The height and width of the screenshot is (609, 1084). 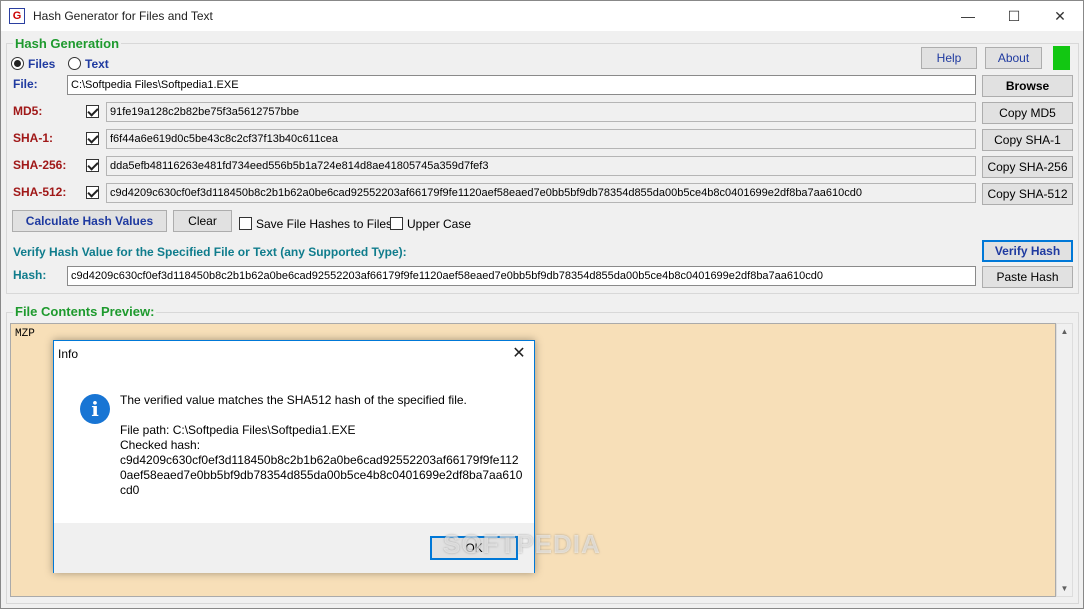 What do you see at coordinates (521, 85) in the screenshot?
I see `file-path-input: C:\Softpedia Files\Softpedia1.EXE` at bounding box center [521, 85].